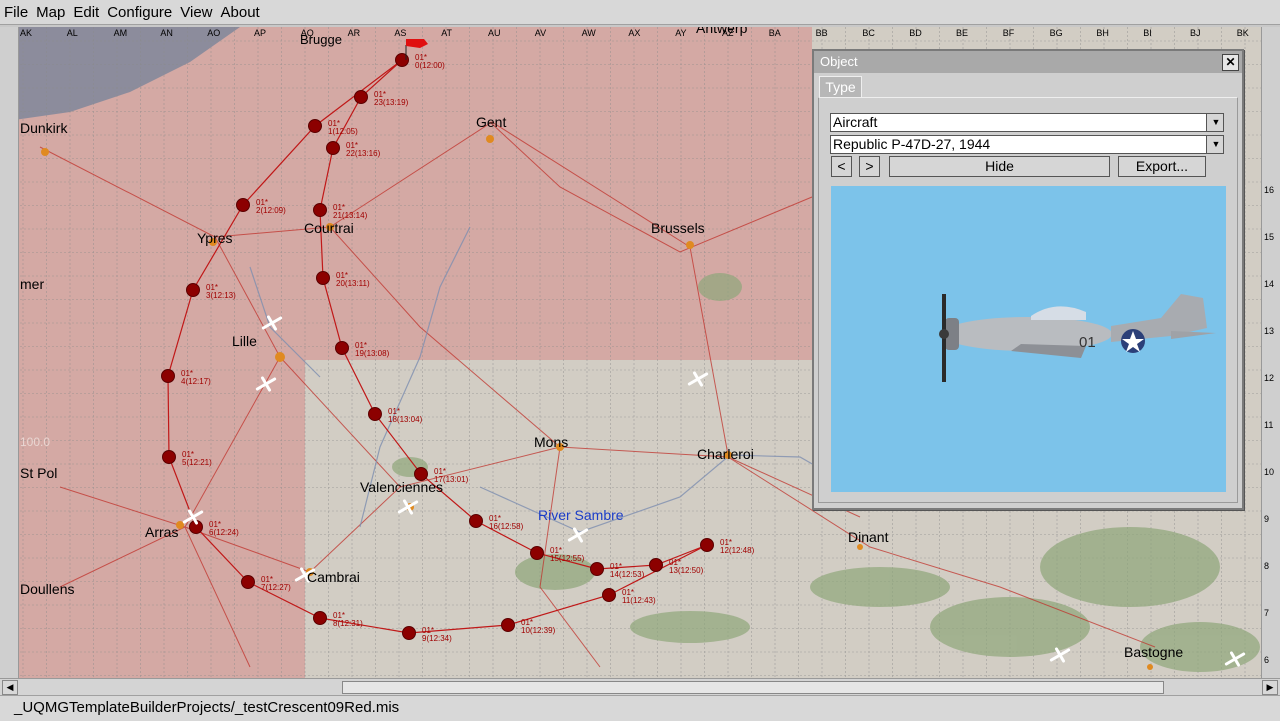  I want to click on city-label: Dinant, so click(868, 537).